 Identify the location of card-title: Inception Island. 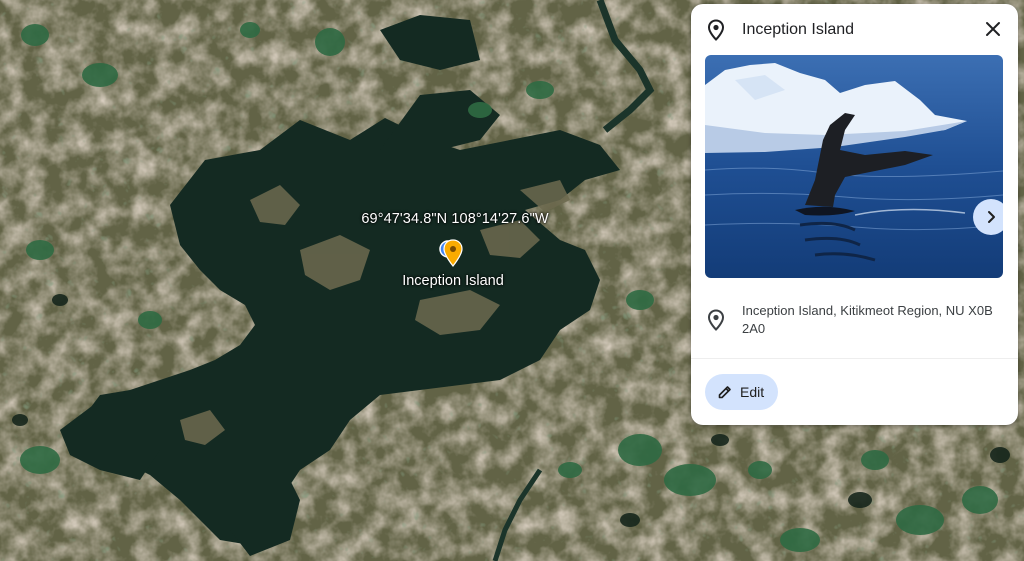
(798, 29).